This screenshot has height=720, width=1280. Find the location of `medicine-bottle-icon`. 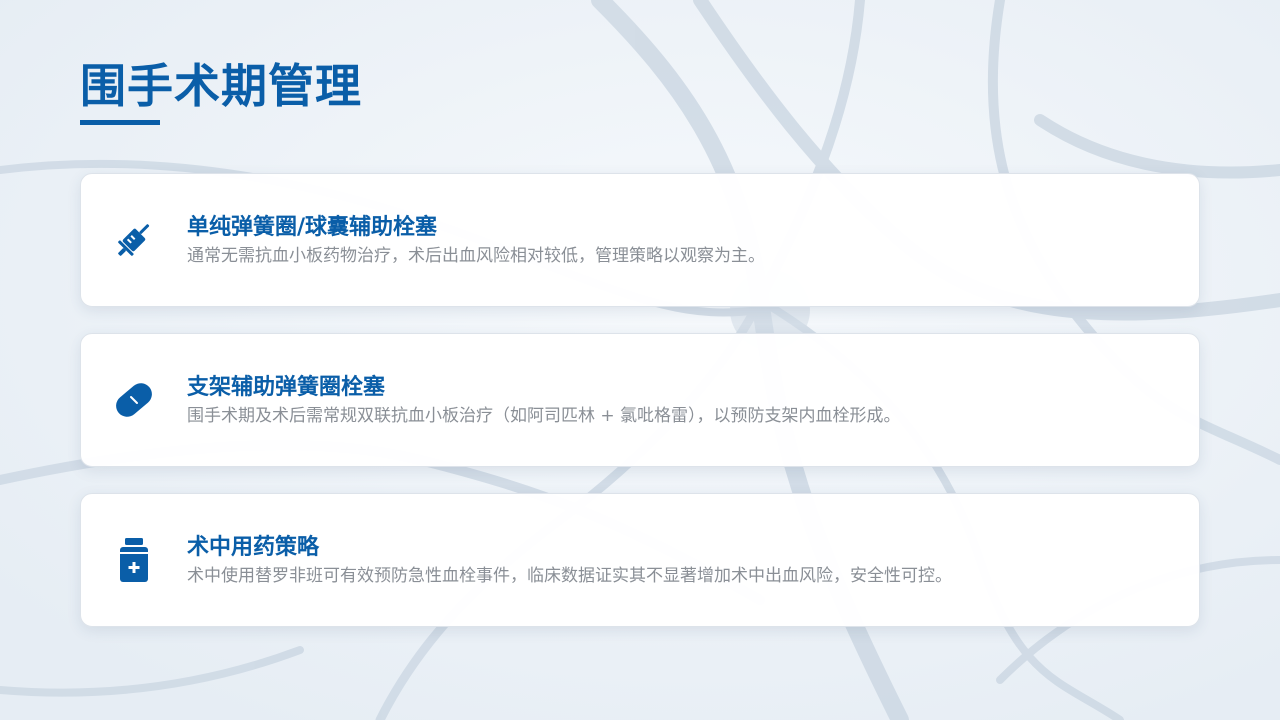

medicine-bottle-icon is located at coordinates (134, 560).